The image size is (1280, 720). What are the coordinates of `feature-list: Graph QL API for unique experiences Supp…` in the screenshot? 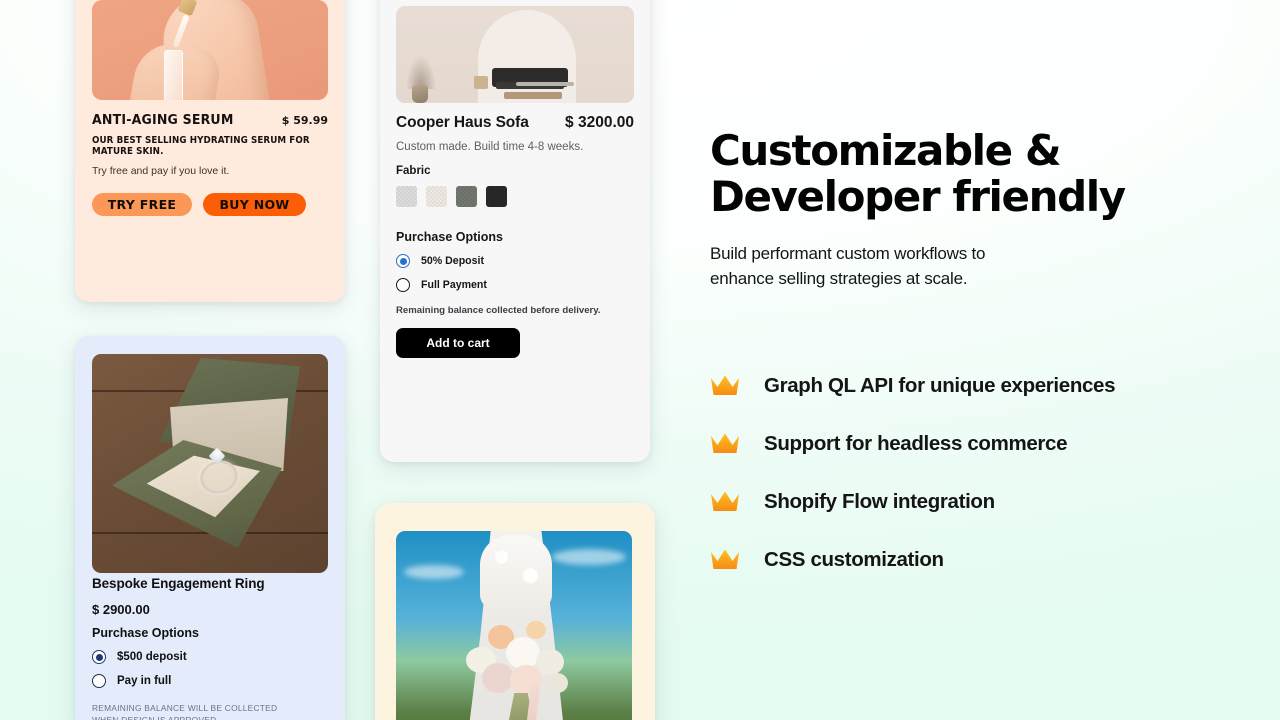 It's located at (970, 473).